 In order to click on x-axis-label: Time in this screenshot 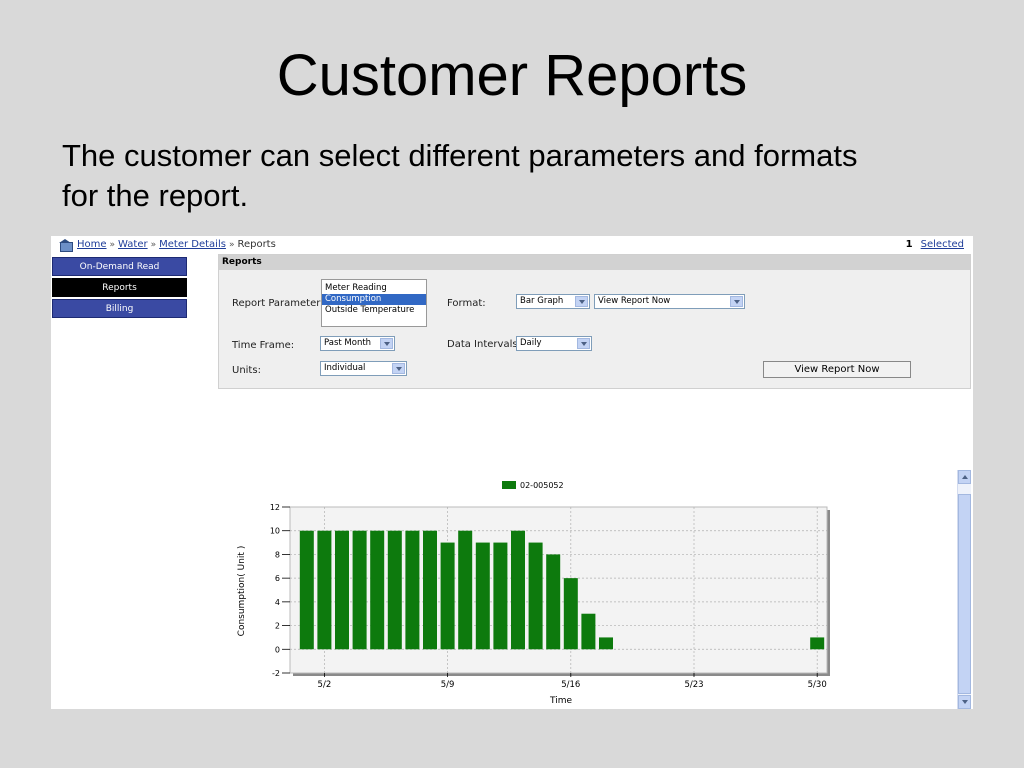, I will do `click(560, 701)`.